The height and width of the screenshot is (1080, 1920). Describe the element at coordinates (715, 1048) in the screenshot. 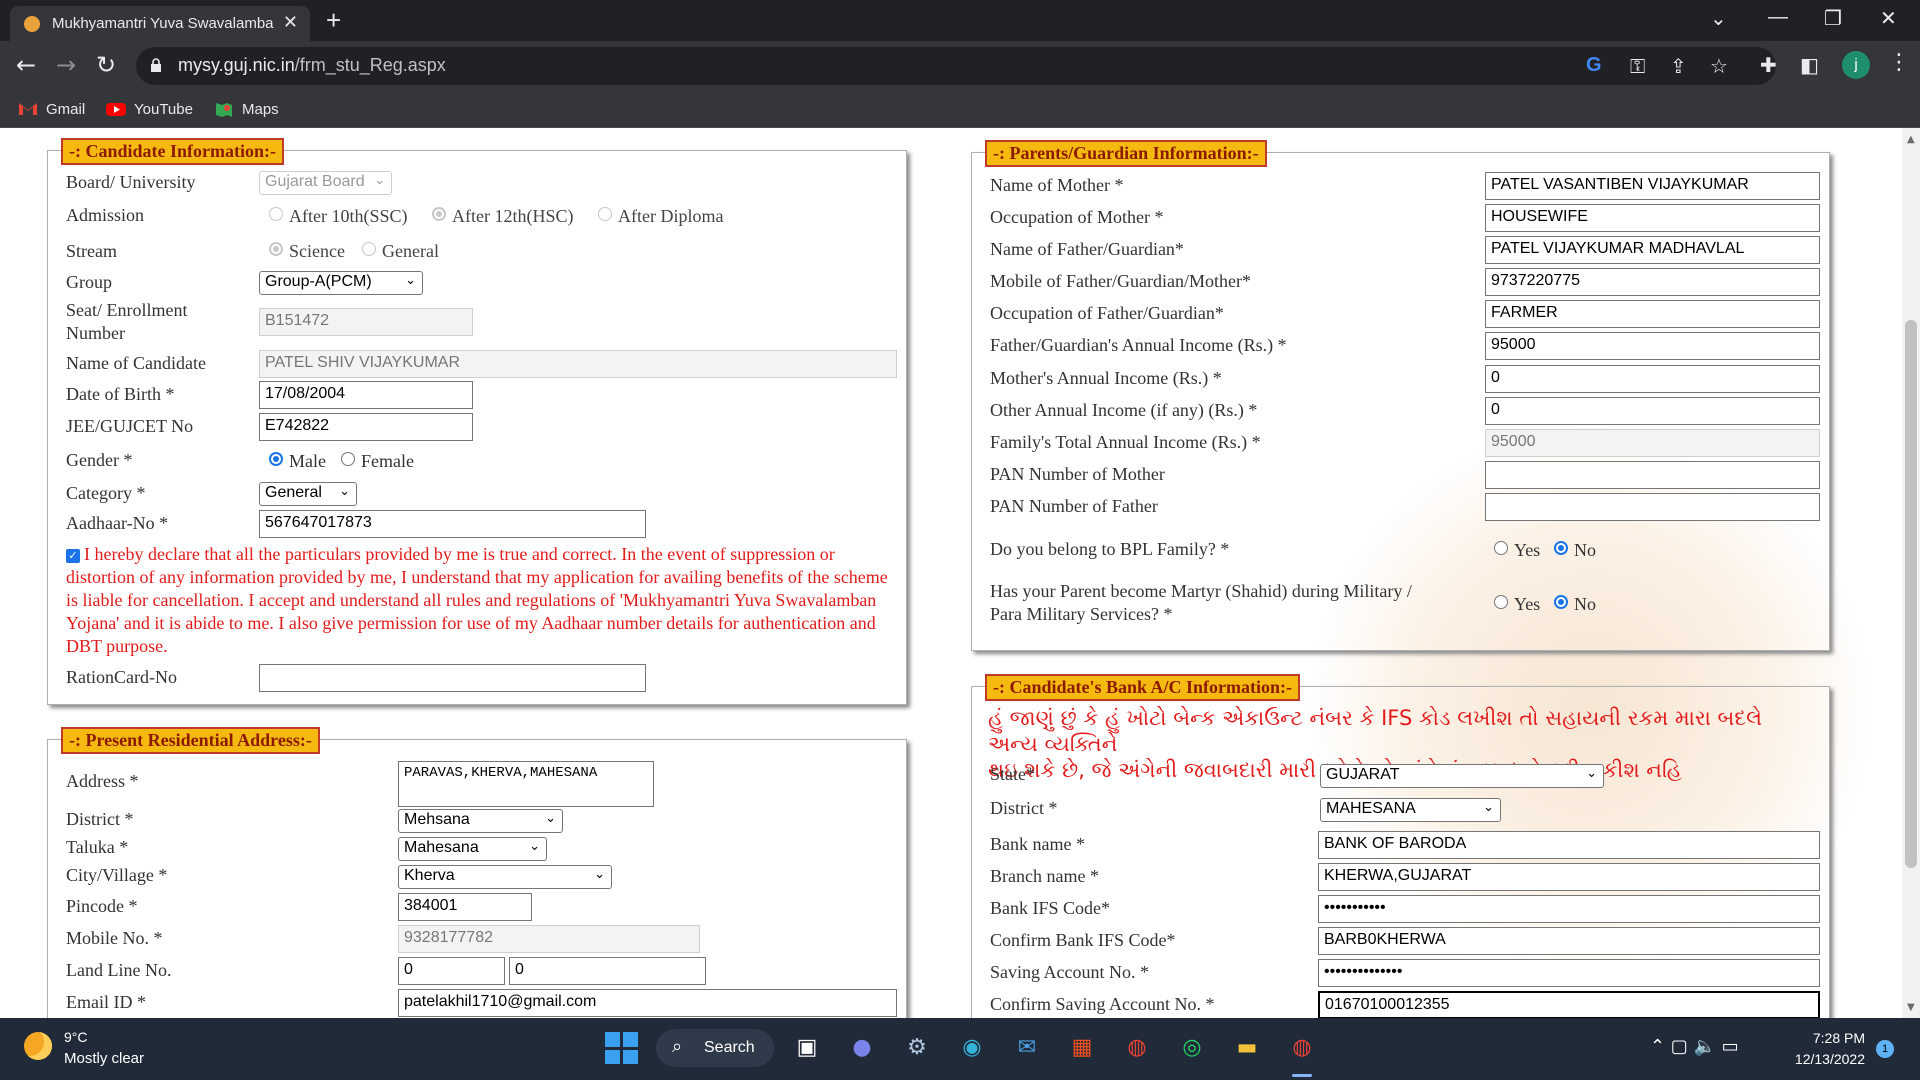

I see `taskbar-search-button: ⌕ Search` at that location.